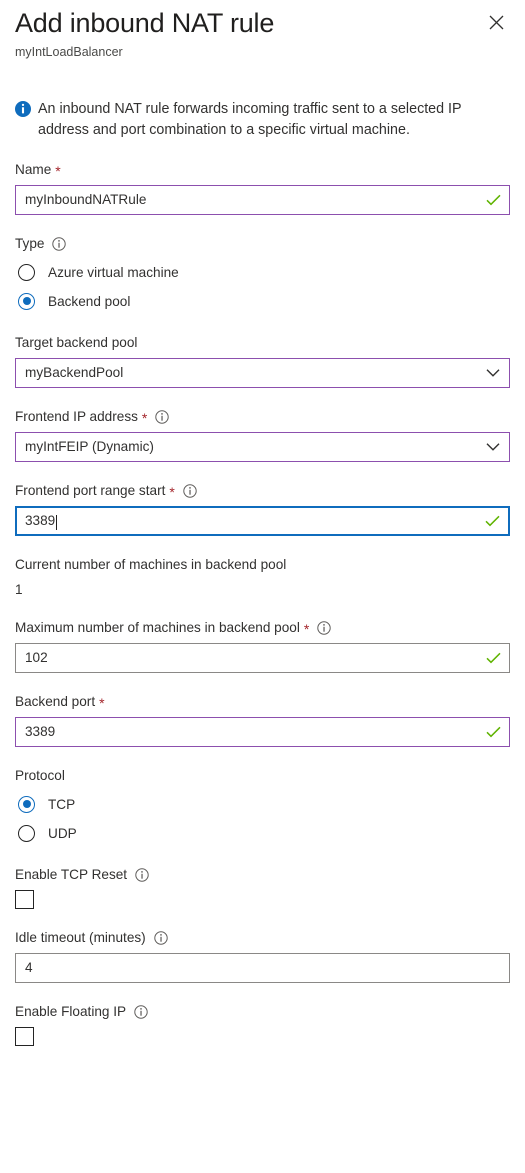 The width and height of the screenshot is (525, 1173). I want to click on label-enable-tcp-reset-text: Enable TCP Reset, so click(71, 874).